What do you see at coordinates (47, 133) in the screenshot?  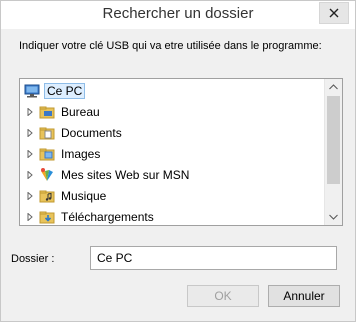 I see `documents-folder-icon` at bounding box center [47, 133].